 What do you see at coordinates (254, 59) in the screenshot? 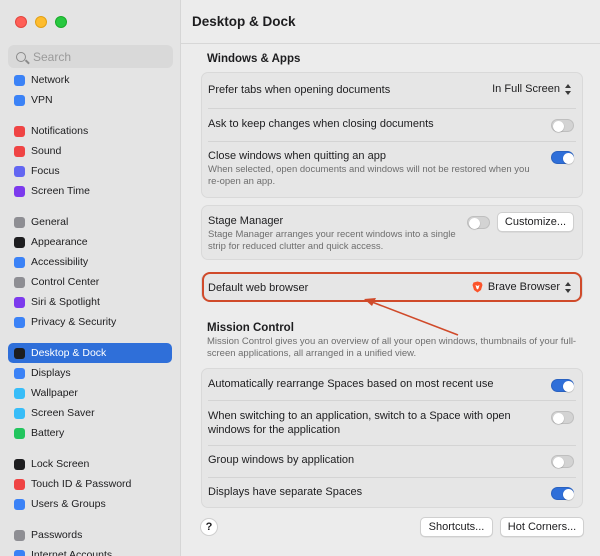
I see `windows-apps-heading: Windows & Apps` at bounding box center [254, 59].